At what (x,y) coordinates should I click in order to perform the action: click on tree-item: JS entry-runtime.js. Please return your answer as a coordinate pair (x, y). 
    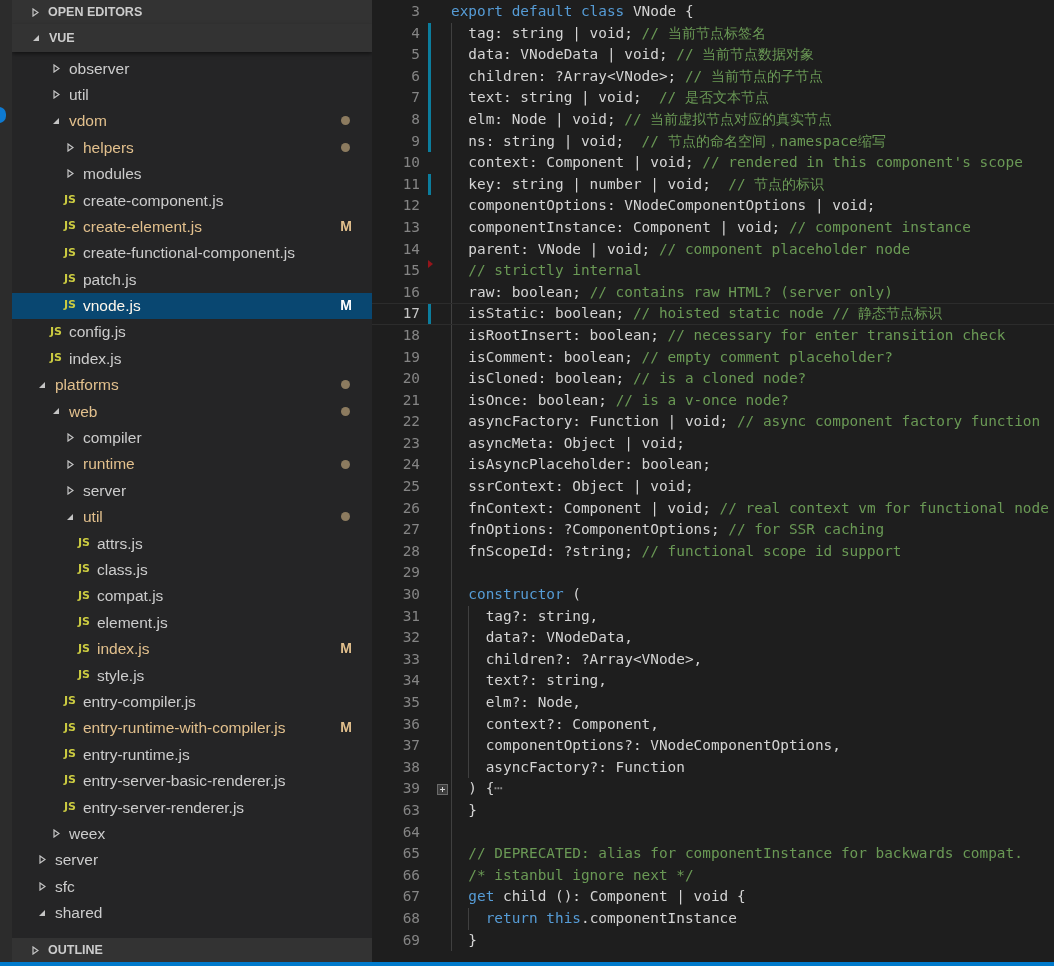
    Looking at the image, I should click on (192, 754).